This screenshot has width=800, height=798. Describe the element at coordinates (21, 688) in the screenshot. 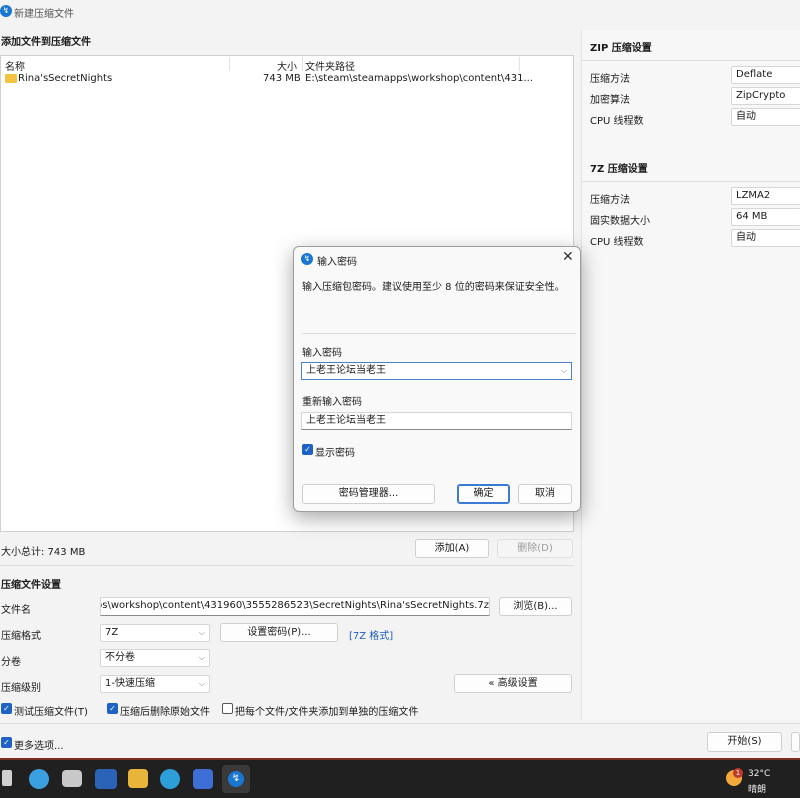

I see `level-label: 压缩级别` at that location.